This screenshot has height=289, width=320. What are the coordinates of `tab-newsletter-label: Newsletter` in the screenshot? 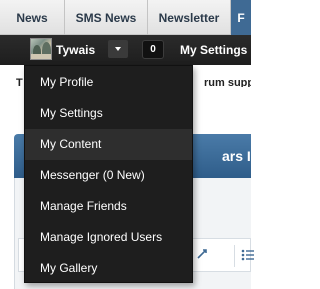 It's located at (189, 17).